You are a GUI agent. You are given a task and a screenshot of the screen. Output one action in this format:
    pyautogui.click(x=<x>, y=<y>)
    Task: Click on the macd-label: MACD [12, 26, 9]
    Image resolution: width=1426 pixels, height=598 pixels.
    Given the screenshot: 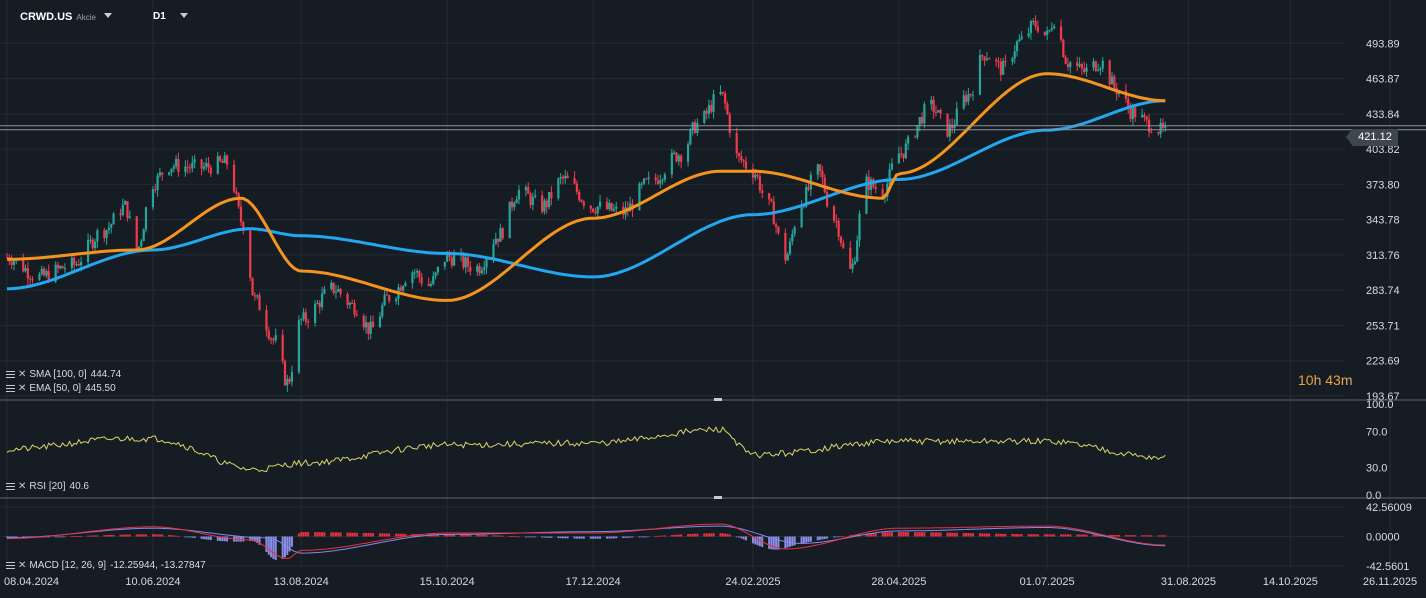 What is the action you would take?
    pyautogui.click(x=68, y=565)
    